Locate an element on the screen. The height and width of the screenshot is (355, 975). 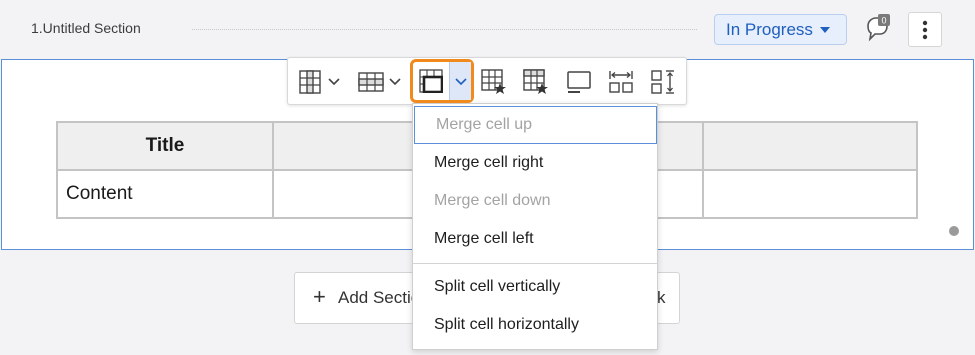
table-caption-button is located at coordinates (579, 82).